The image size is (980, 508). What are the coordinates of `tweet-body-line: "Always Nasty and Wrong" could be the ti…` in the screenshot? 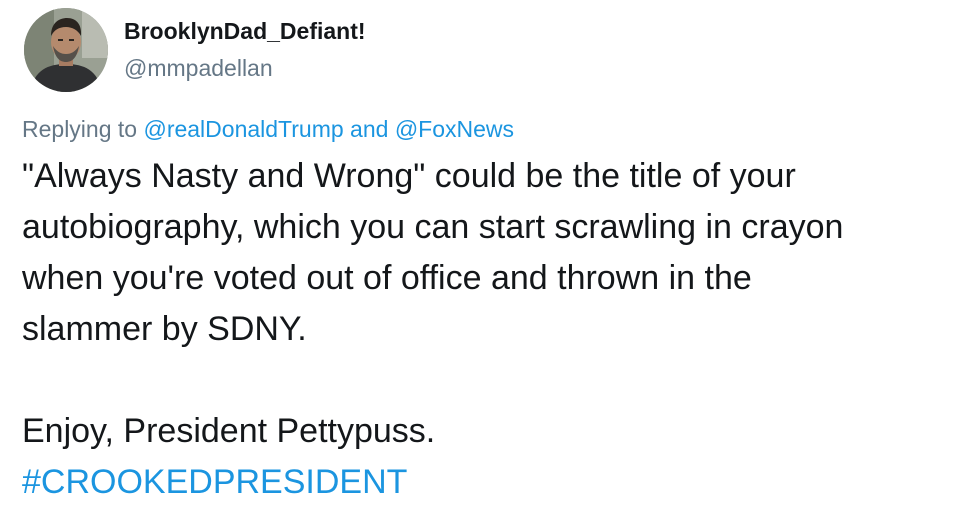 It's located at (409, 176).